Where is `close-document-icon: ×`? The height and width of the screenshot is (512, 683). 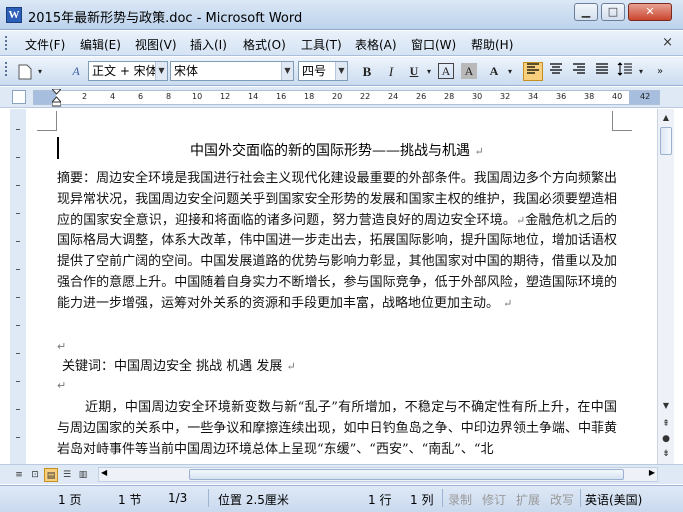 close-document-icon: × is located at coordinates (667, 42).